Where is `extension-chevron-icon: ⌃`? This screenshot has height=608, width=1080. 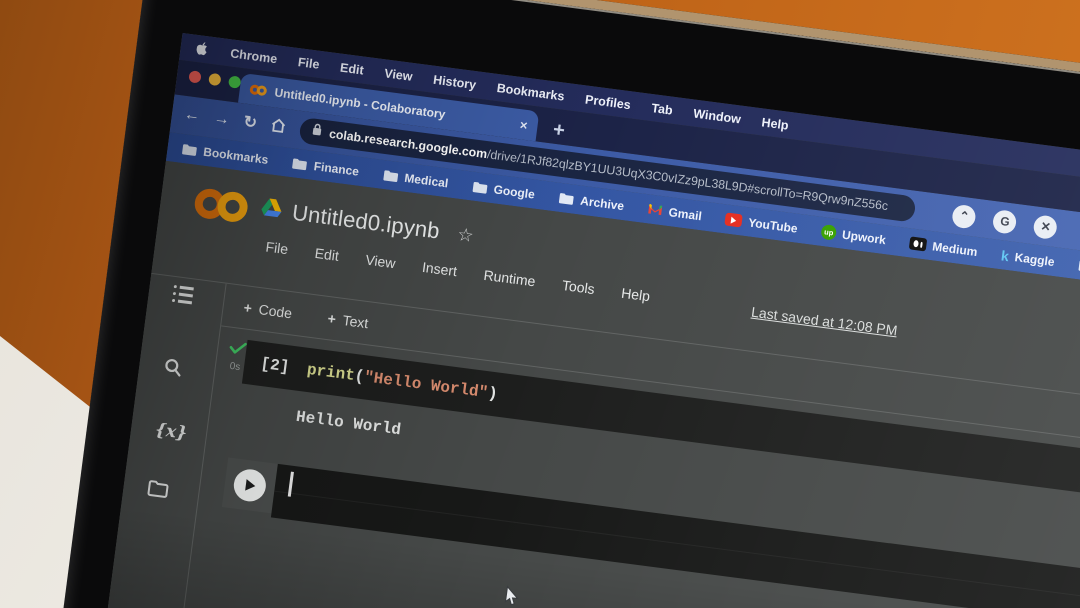
extension-chevron-icon: ⌃ is located at coordinates (964, 216).